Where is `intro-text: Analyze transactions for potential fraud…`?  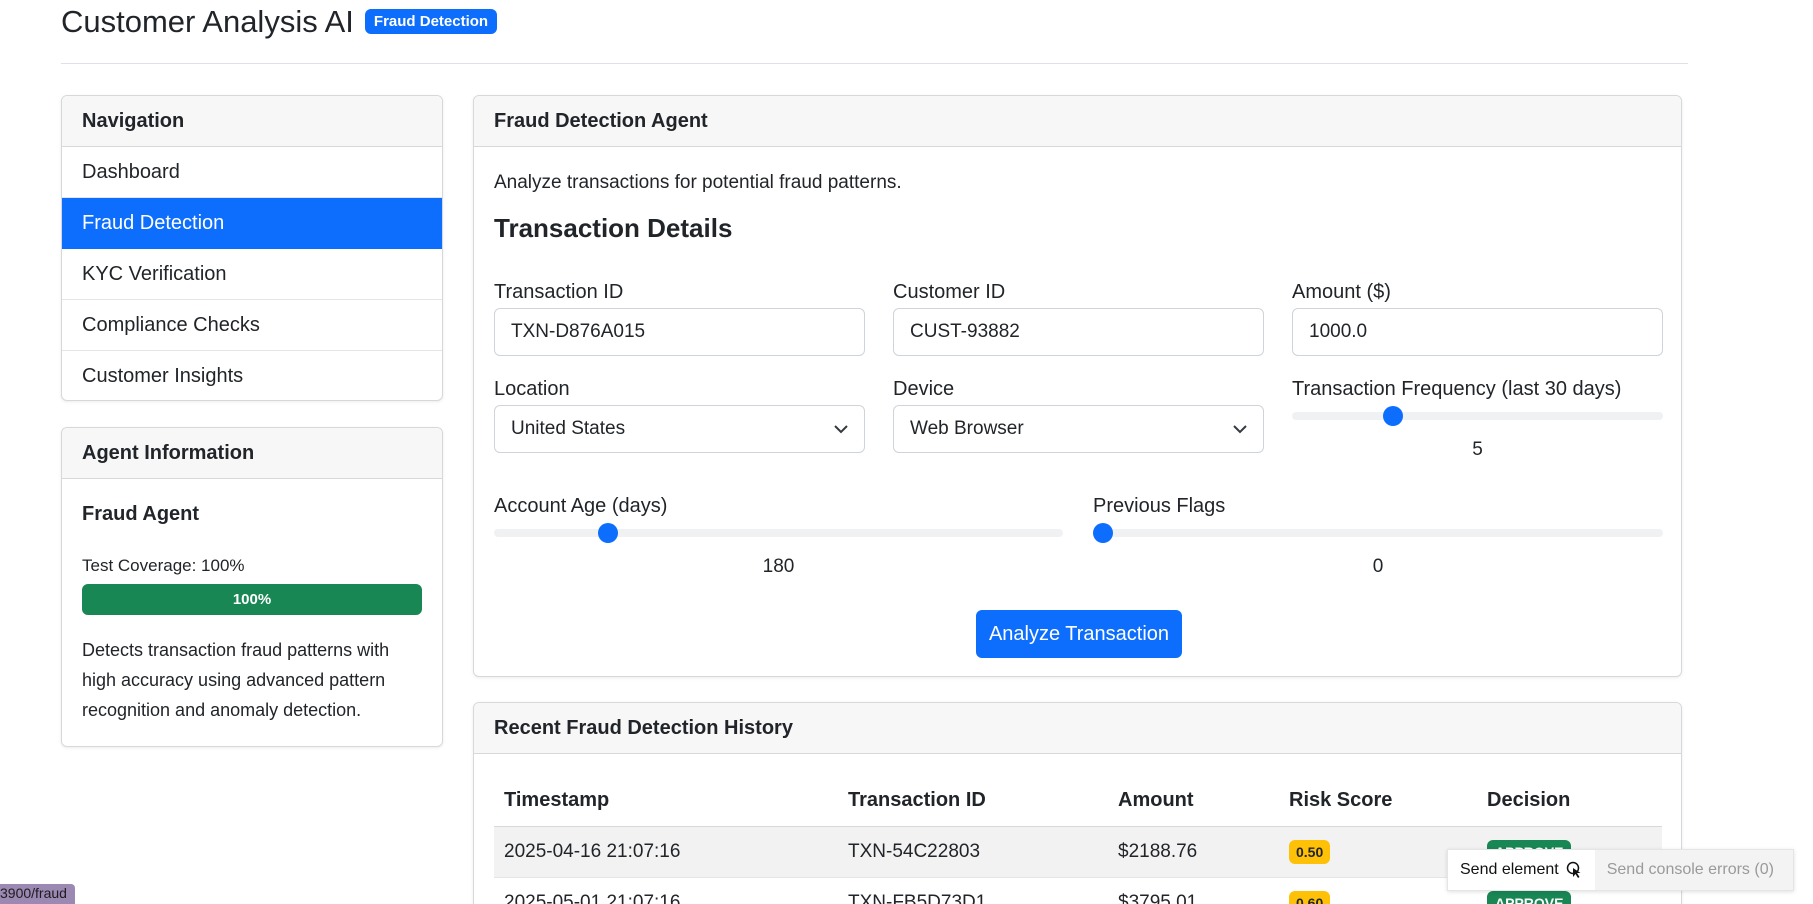
intro-text: Analyze transactions for potential fraud… is located at coordinates (698, 182).